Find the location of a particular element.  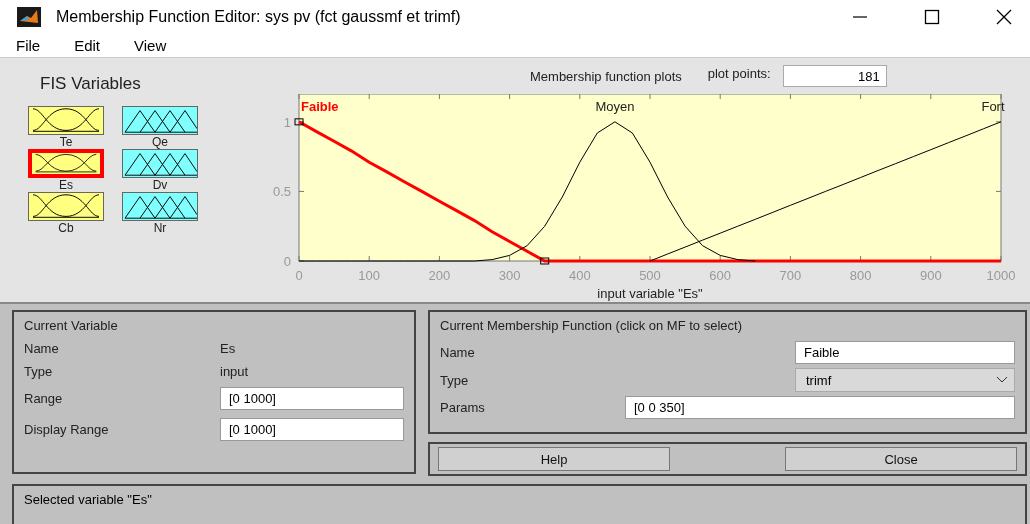

y-tick-label: 0 is located at coordinates (287, 261).